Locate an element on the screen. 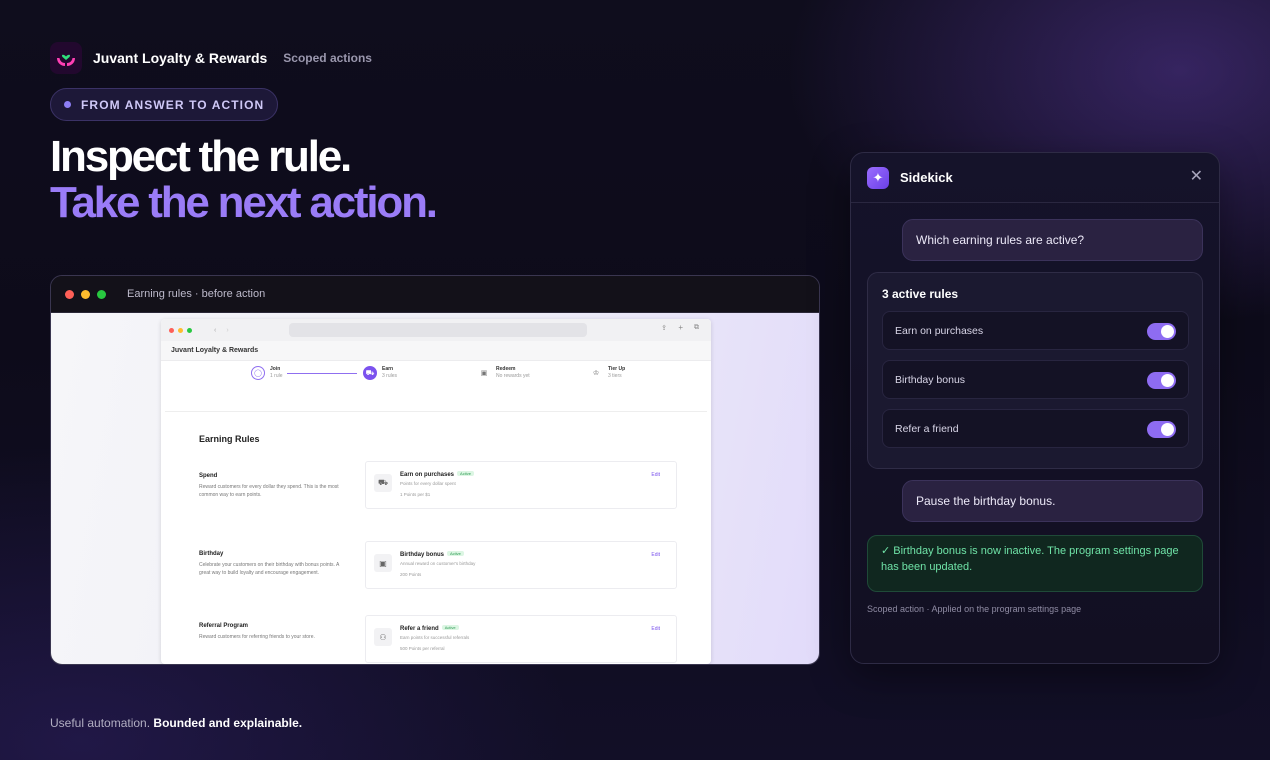 The width and height of the screenshot is (1270, 760). inner-app-title: Juvant Loyalty & Rewards is located at coordinates (215, 350).